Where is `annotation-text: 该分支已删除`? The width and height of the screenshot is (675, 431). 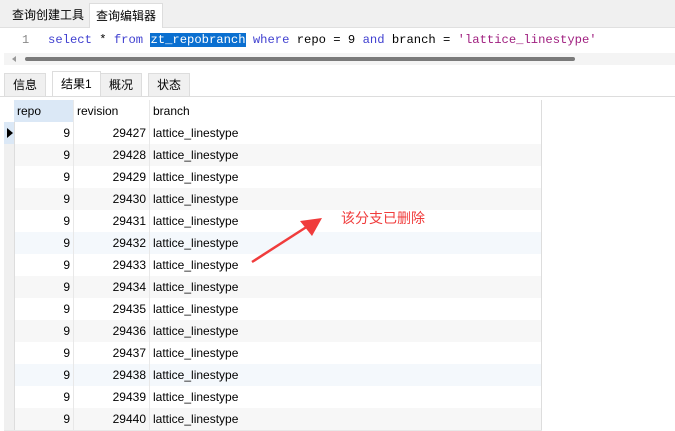 annotation-text: 该分支已删除 is located at coordinates (383, 218).